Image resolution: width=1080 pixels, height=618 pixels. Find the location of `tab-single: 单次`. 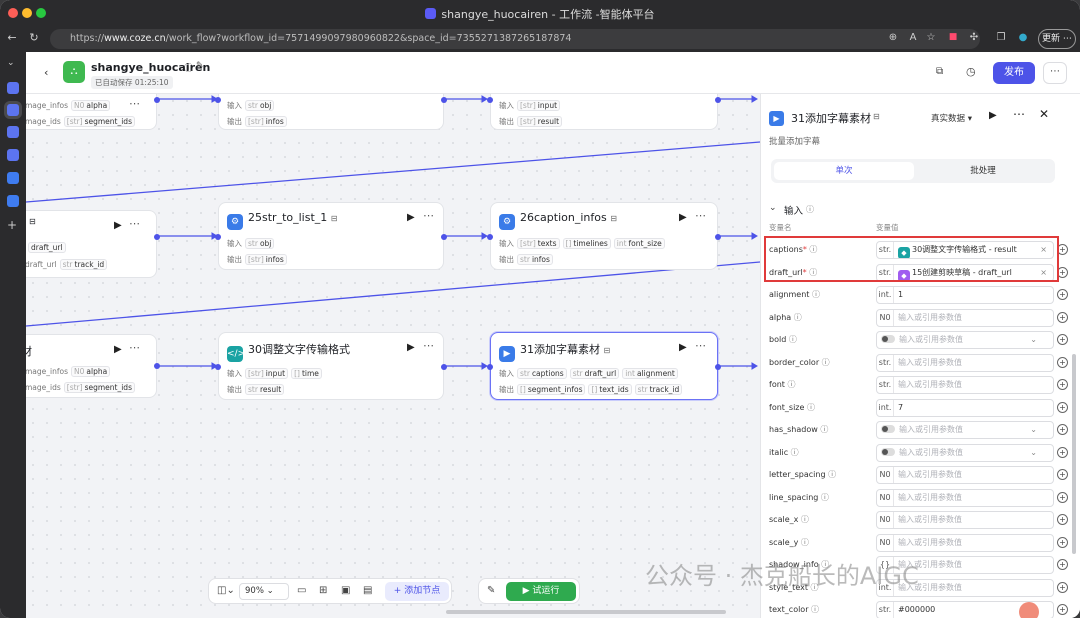

tab-single: 单次 is located at coordinates (844, 171).